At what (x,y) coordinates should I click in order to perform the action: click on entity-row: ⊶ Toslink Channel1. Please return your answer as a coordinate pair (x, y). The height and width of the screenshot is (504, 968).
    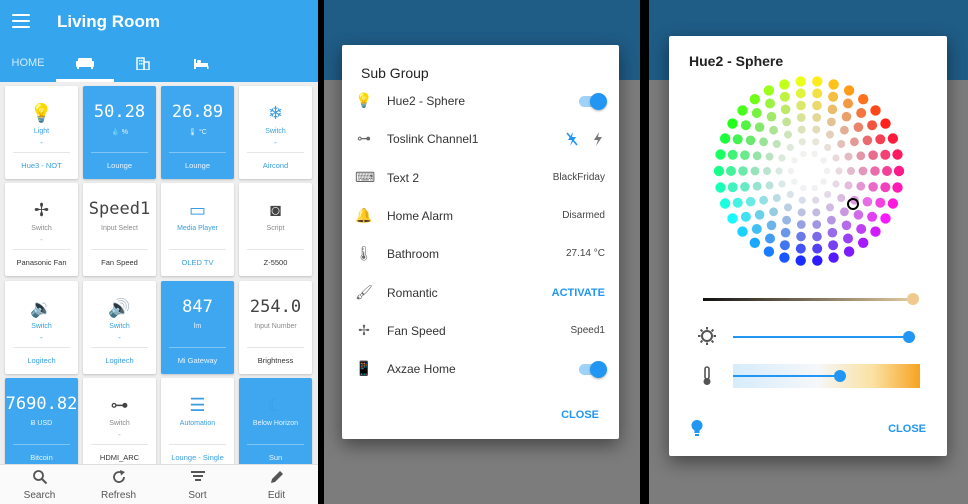
    Looking at the image, I should click on (480, 139).